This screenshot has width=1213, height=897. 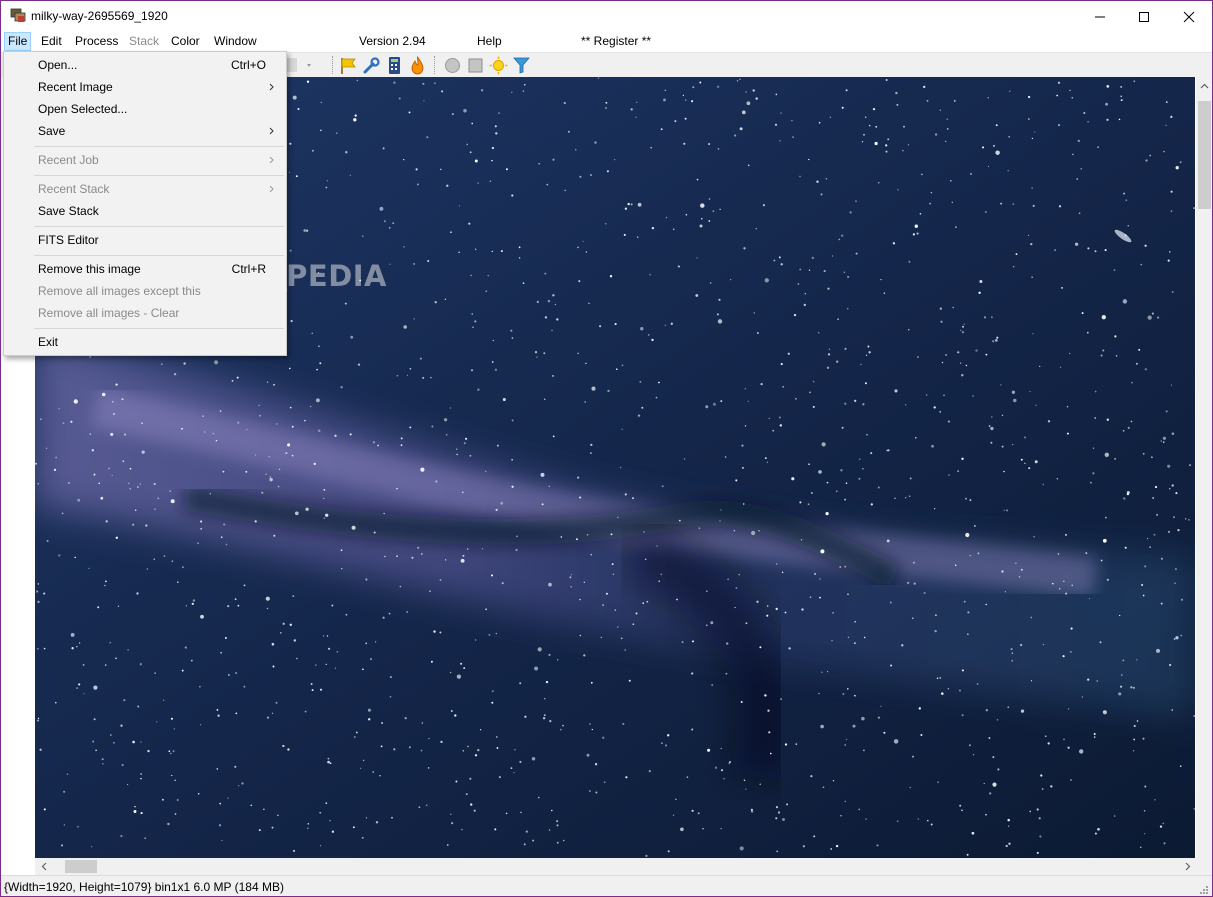 I want to click on horizontal-scrollbar, so click(x=615, y=866).